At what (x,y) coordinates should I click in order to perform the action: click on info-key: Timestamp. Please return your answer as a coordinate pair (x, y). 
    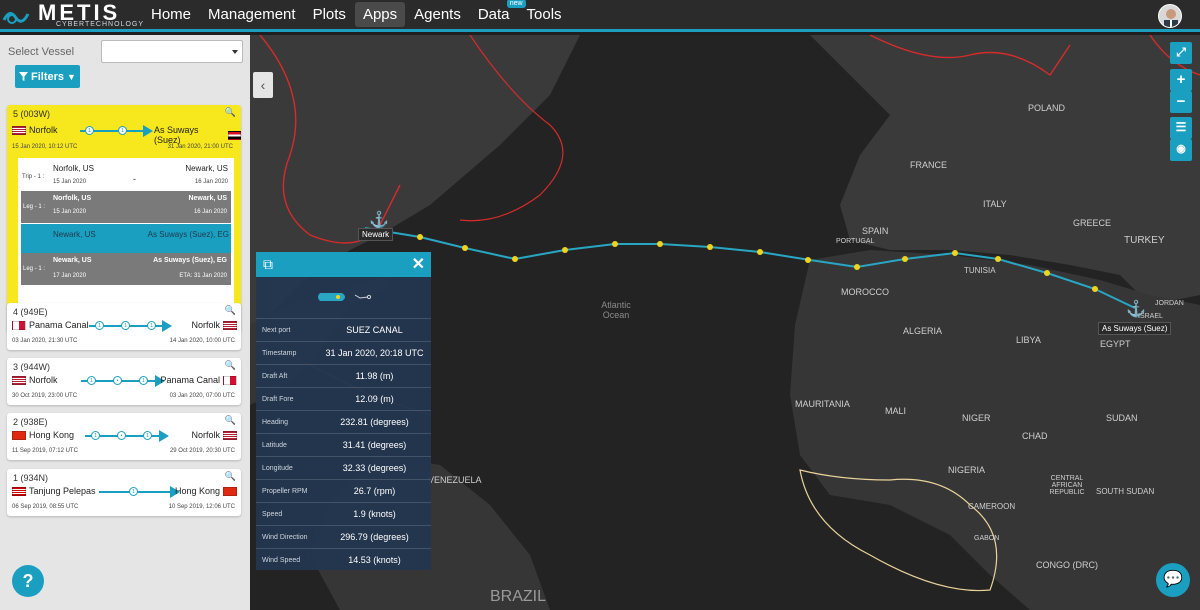
    Looking at the image, I should click on (279, 353).